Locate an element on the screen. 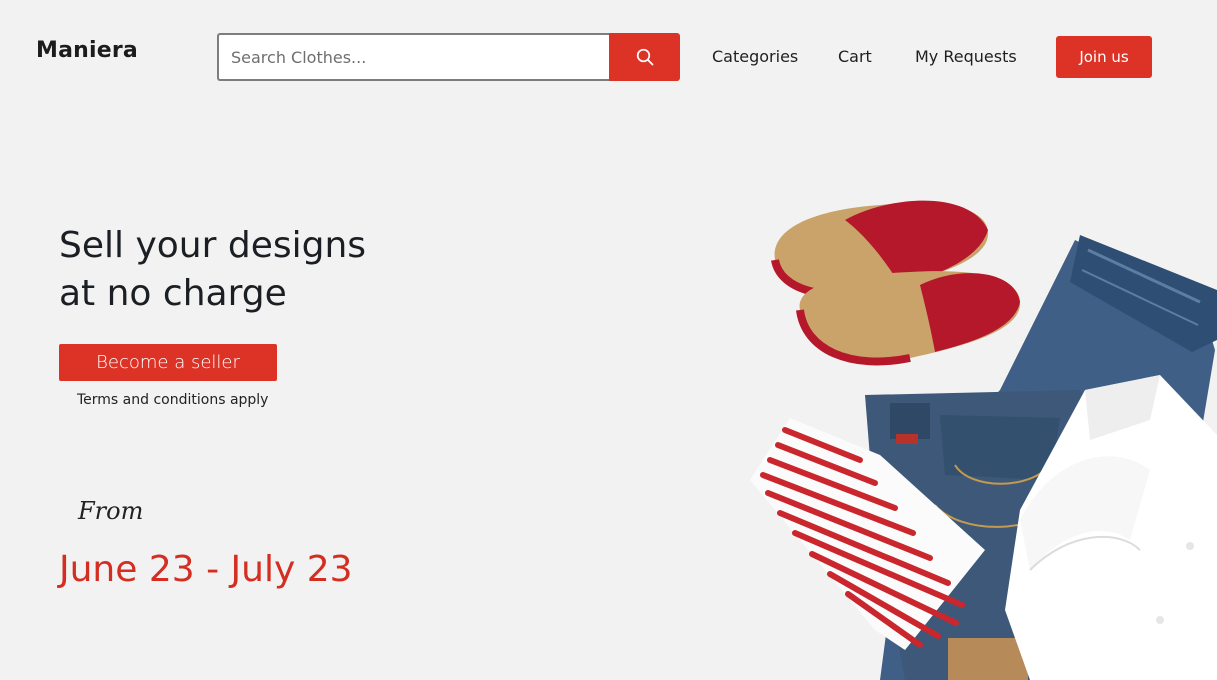 Image resolution: width=1217 pixels, height=680 pixels. search-icon is located at coordinates (644, 57).